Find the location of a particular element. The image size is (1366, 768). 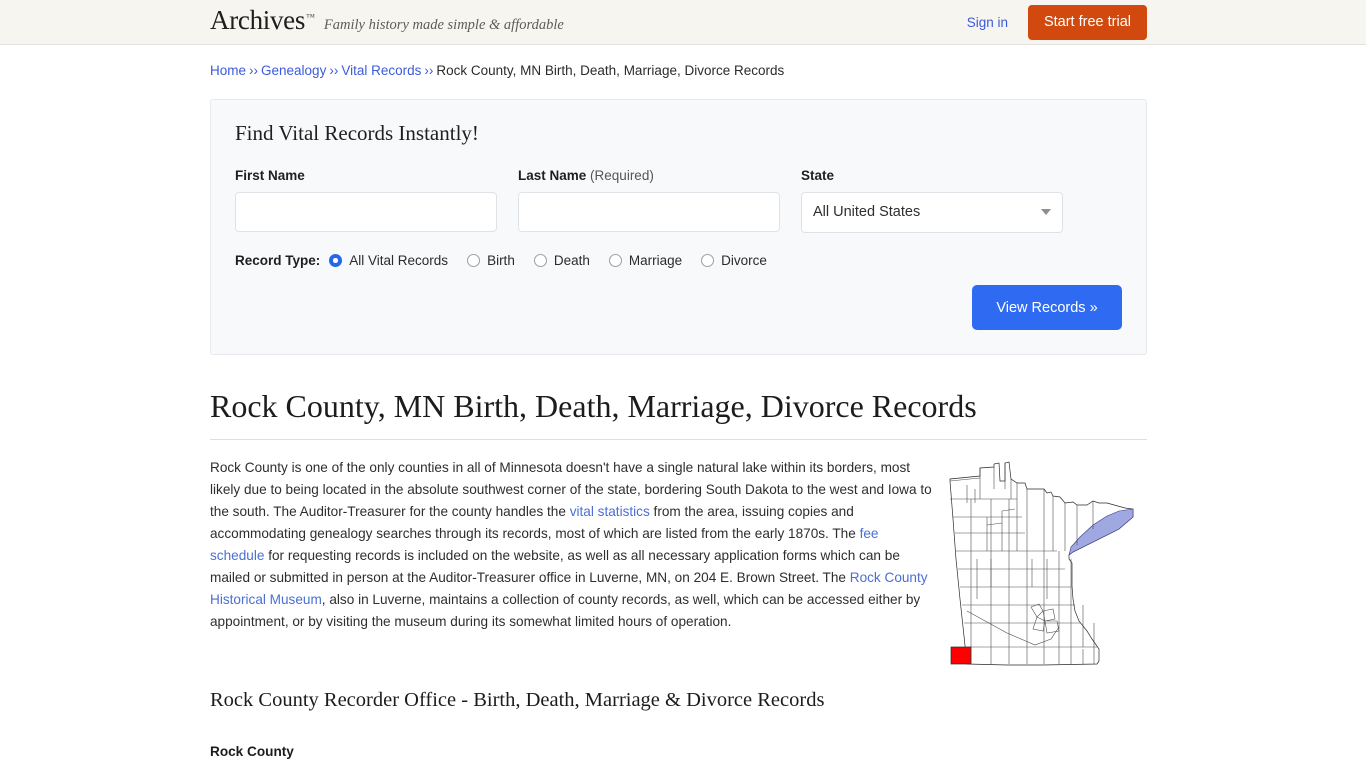

vital-statistics-link: vital statistics is located at coordinates (610, 511).